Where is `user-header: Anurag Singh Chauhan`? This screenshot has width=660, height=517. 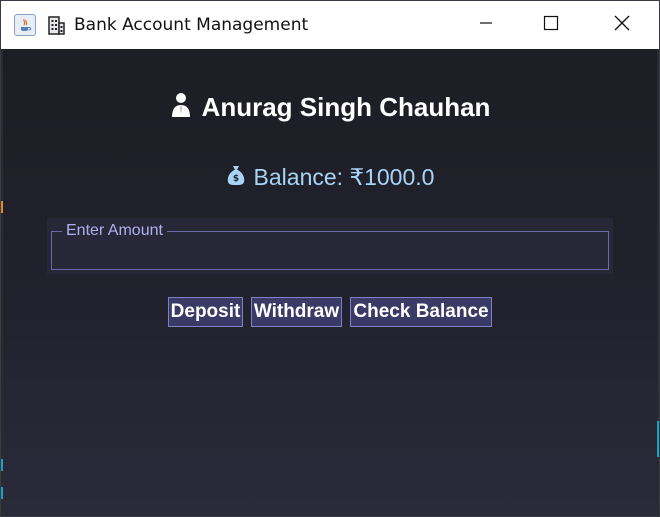
user-header: Anurag Singh Chauhan is located at coordinates (330, 107).